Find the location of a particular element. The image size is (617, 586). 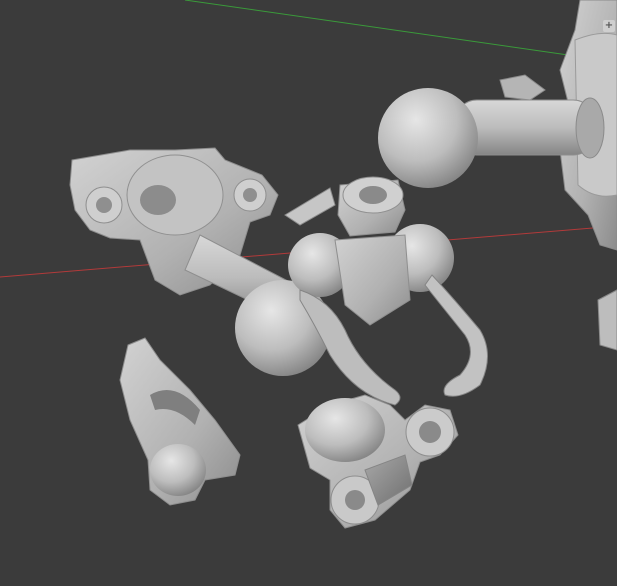

central-joint-part is located at coordinates (386, 291).